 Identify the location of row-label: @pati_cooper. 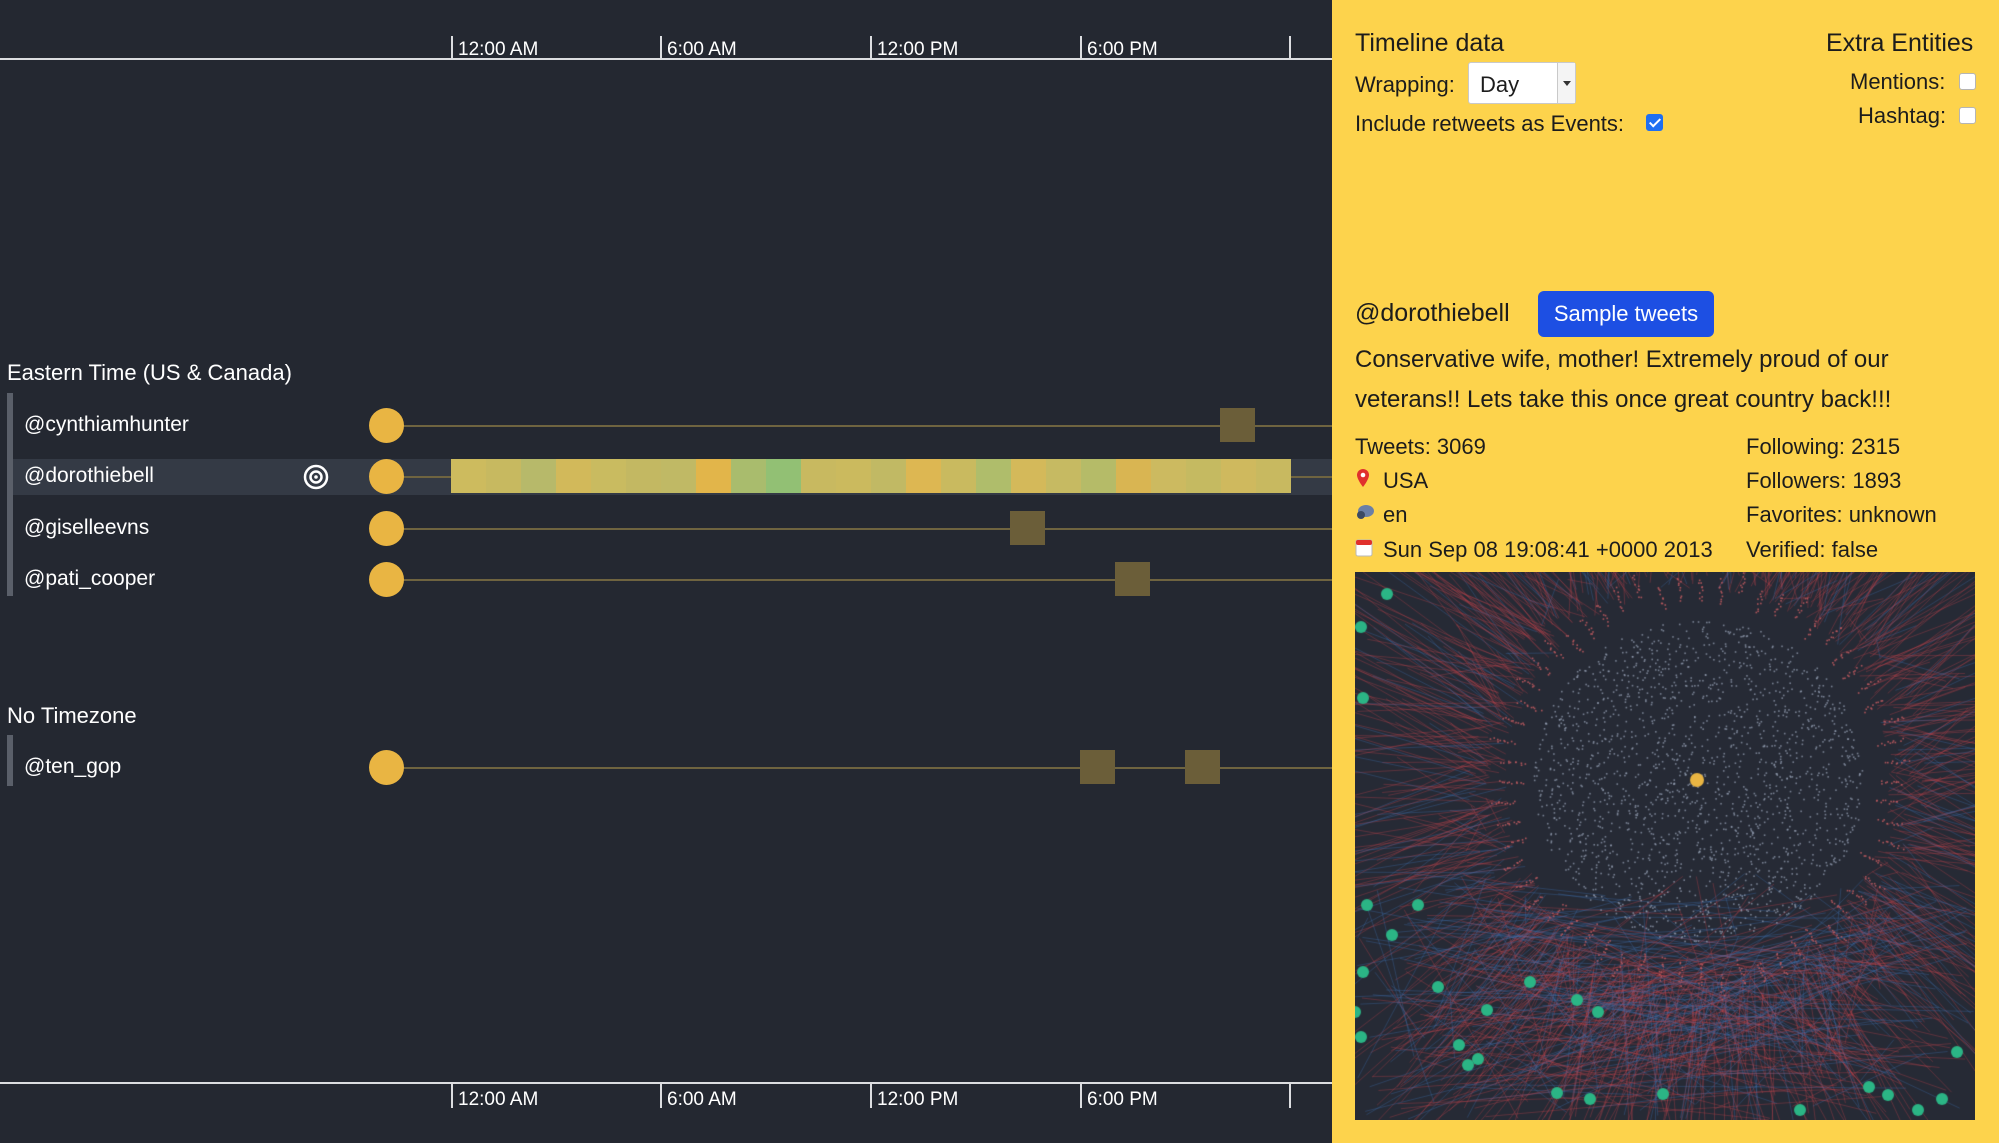
(89, 579).